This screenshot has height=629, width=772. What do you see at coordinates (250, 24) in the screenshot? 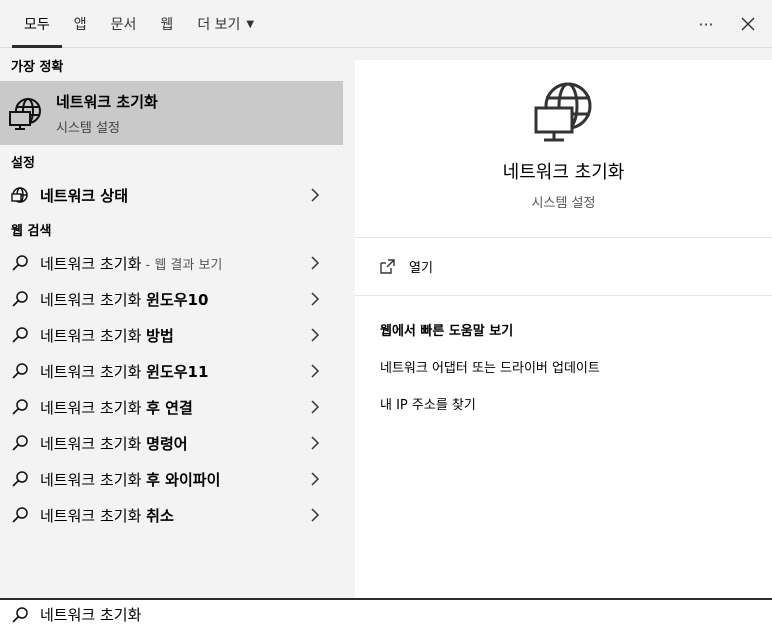
I see `caret-down-icon: ▼` at bounding box center [250, 24].